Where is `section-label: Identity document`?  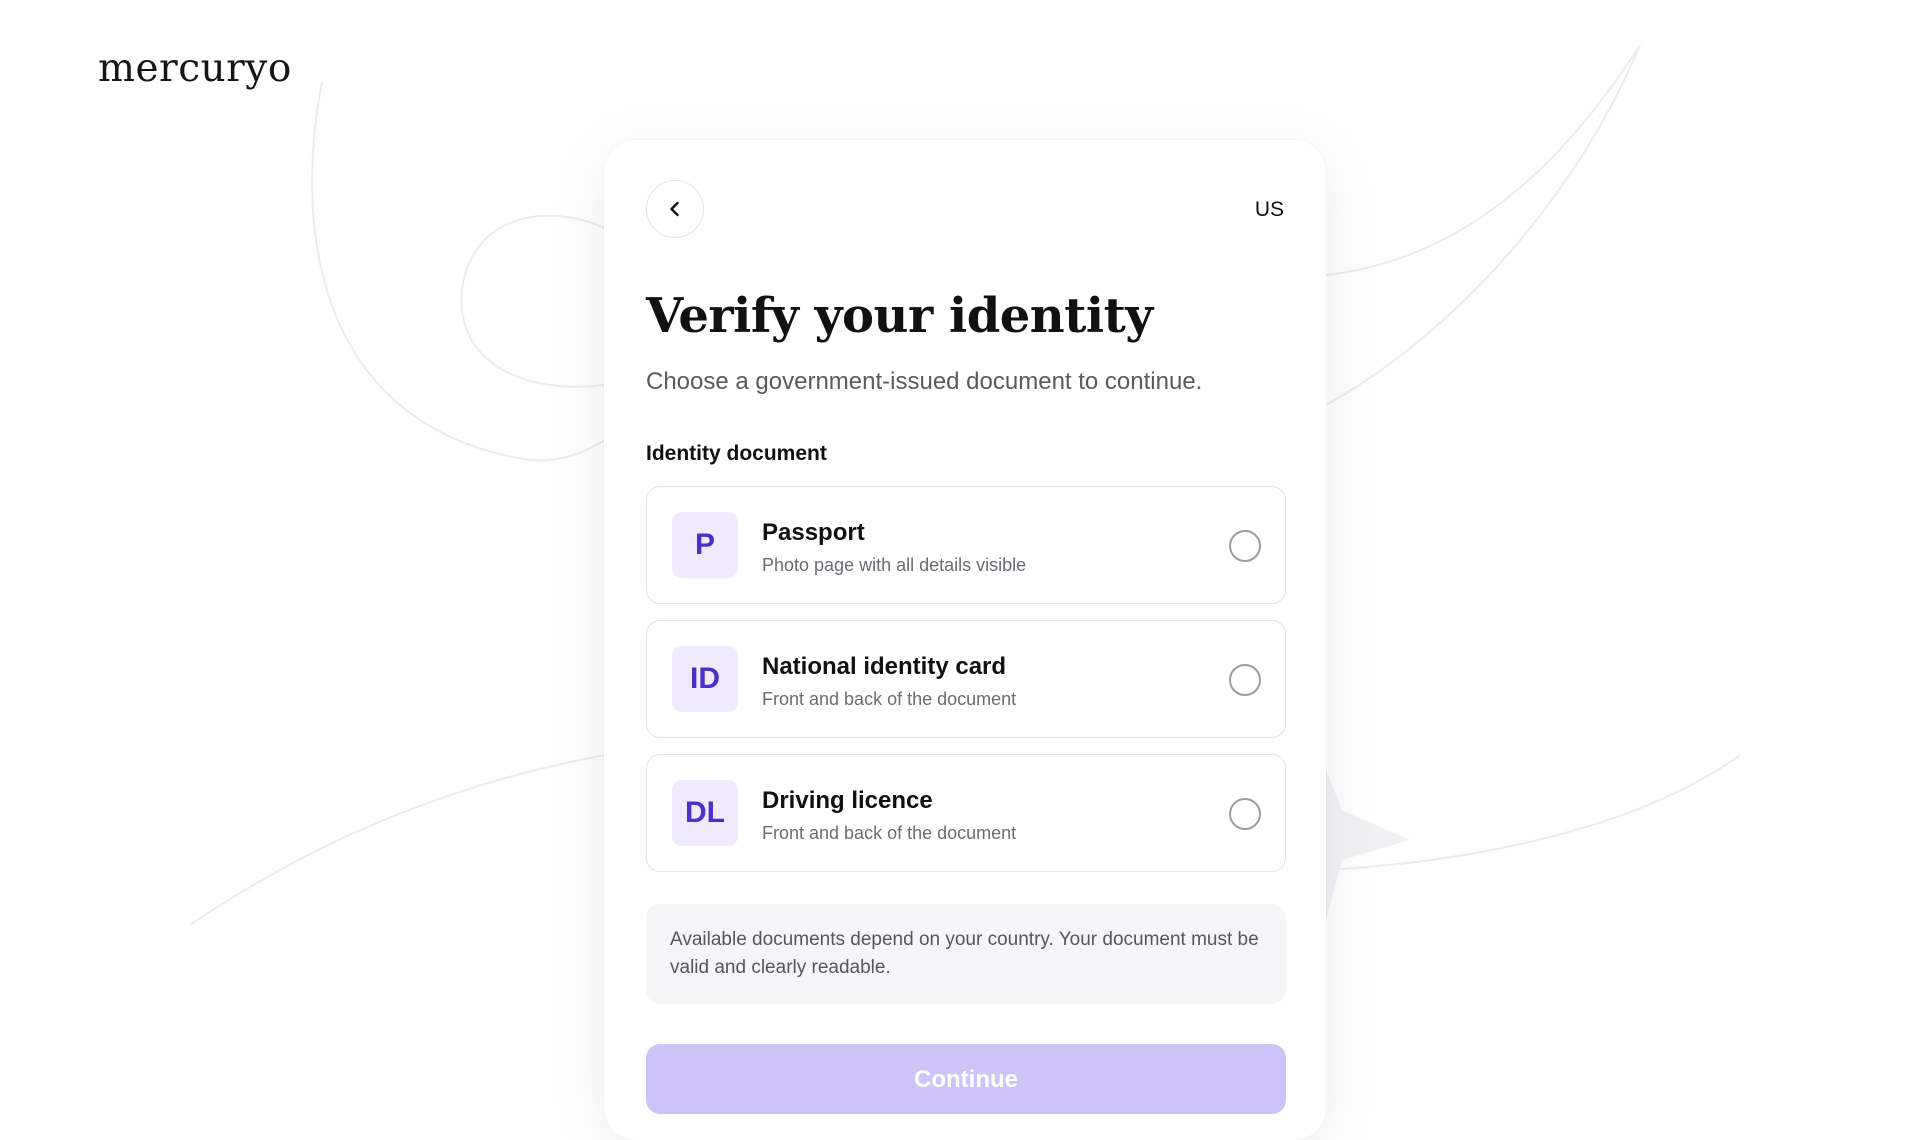
section-label: Identity document is located at coordinates (736, 453).